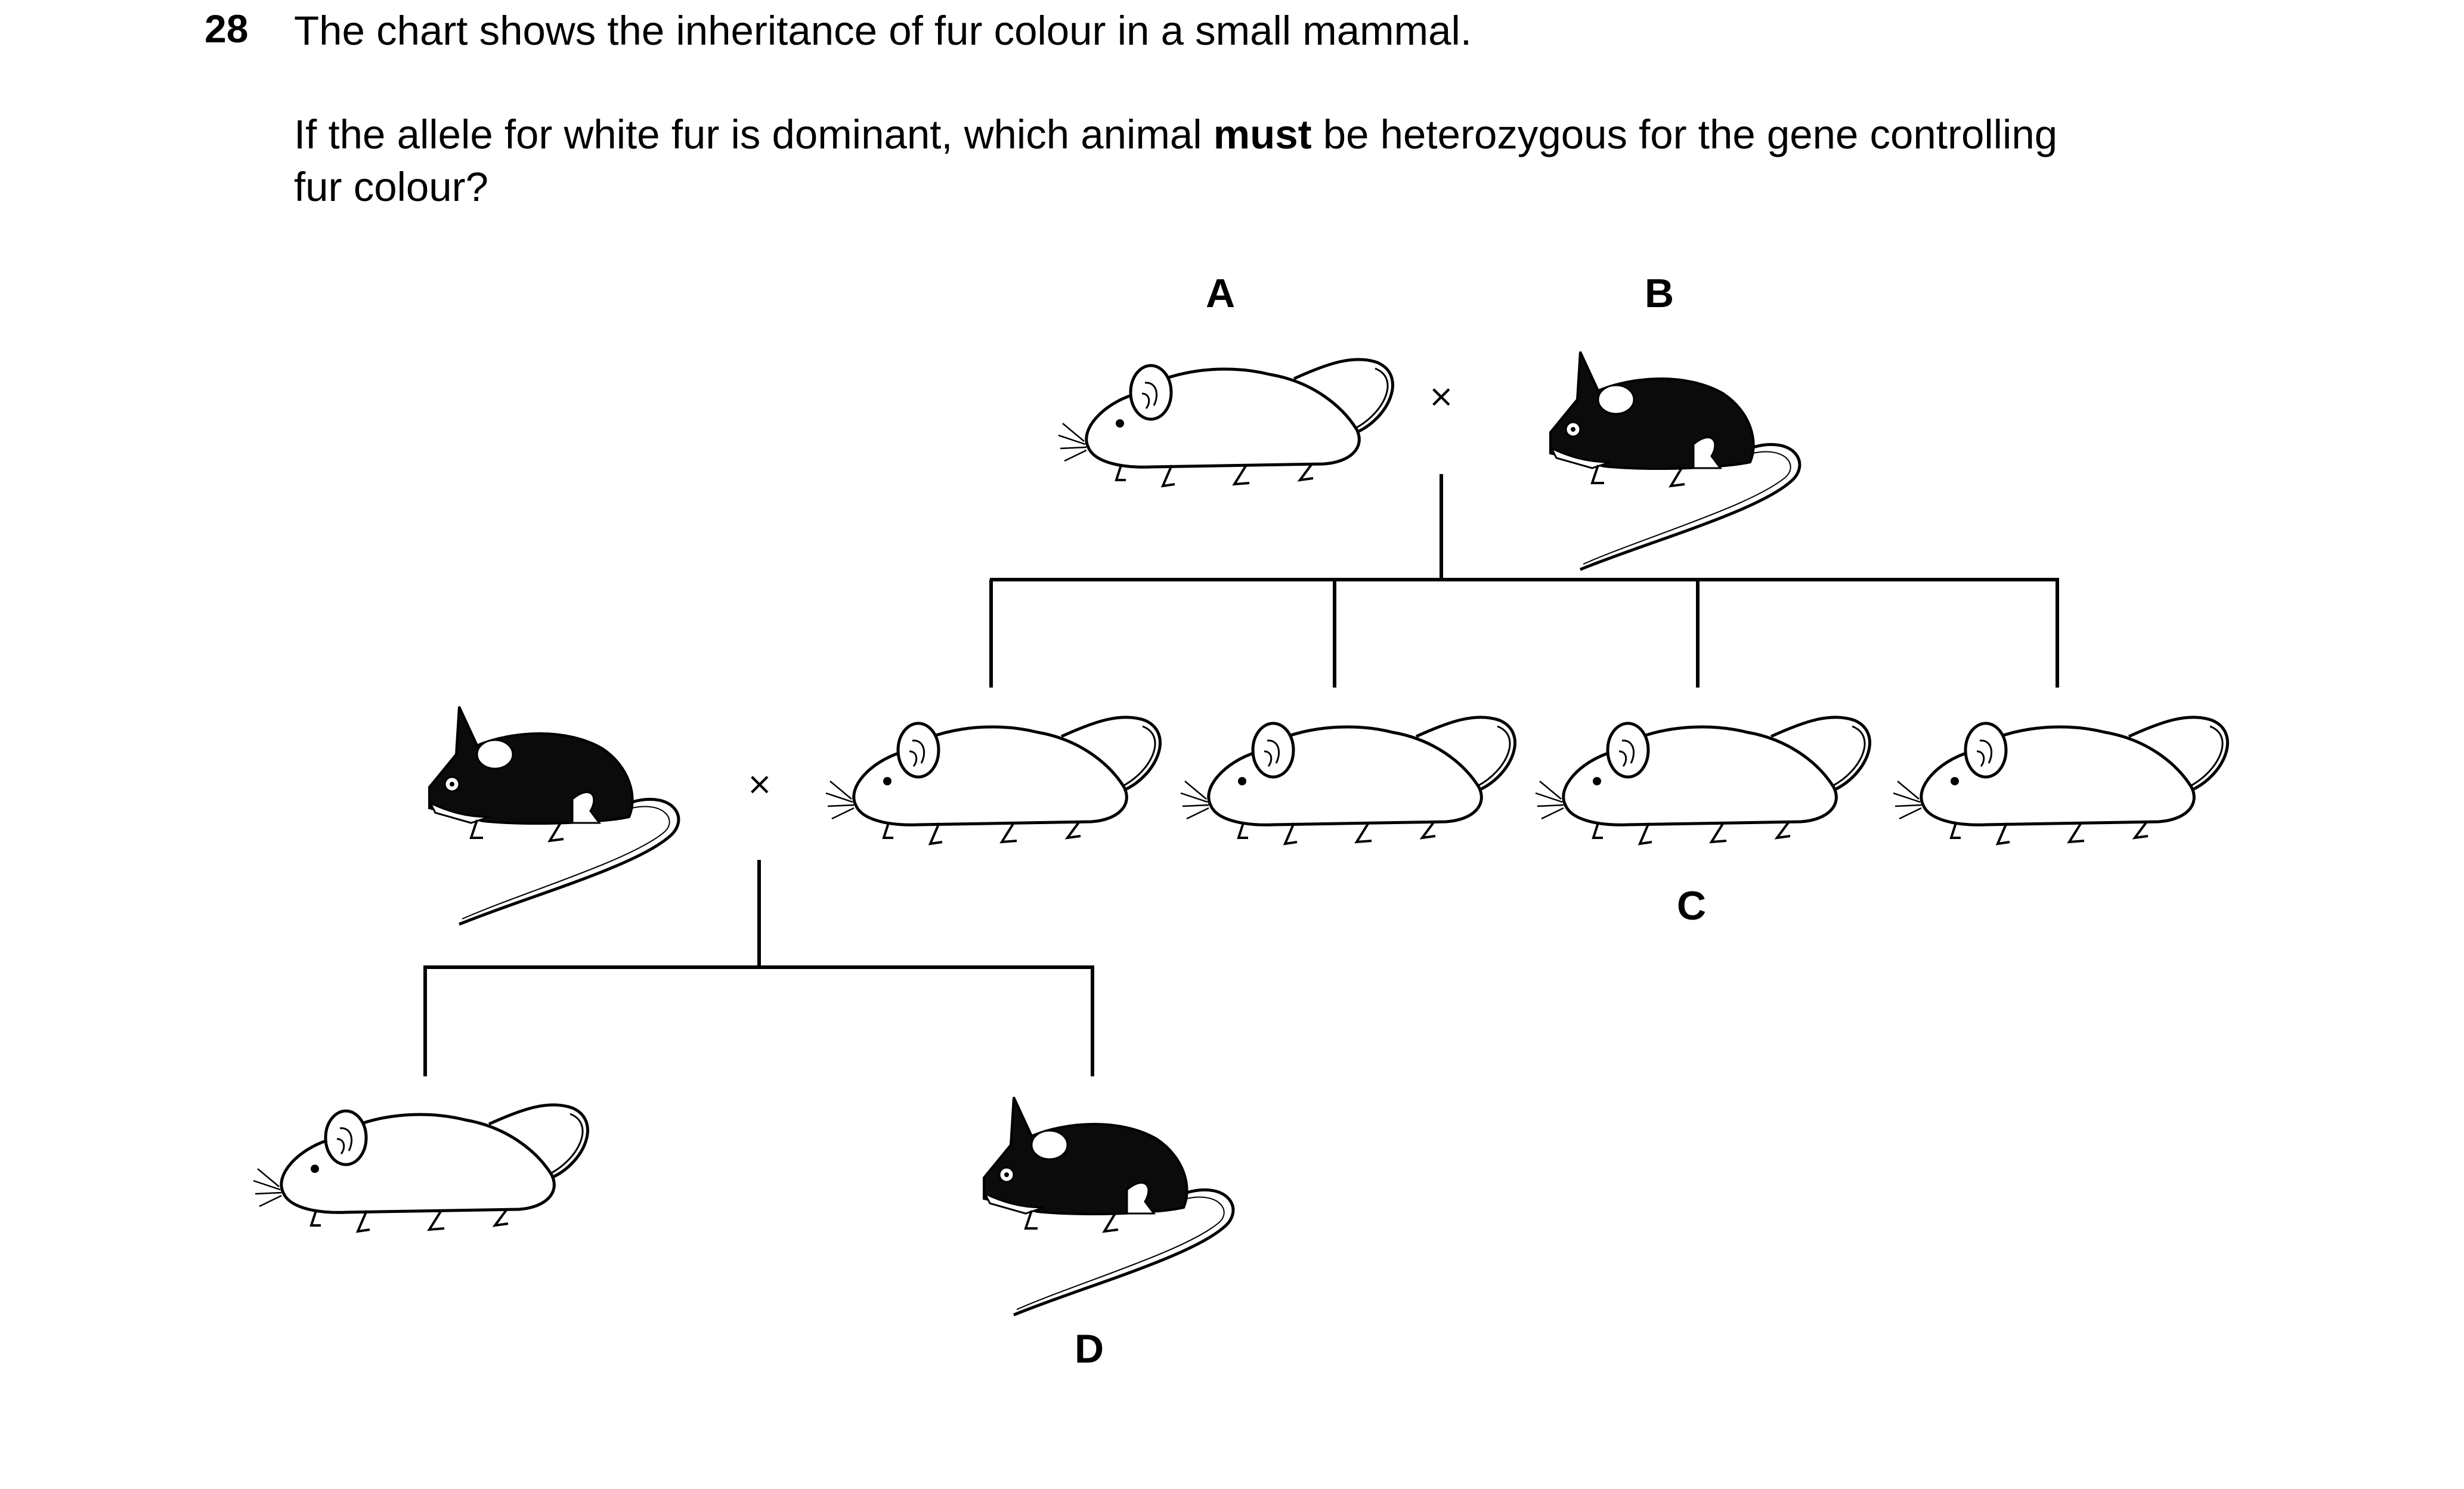  I want to click on mouse-f2-white, so click(420, 1168).